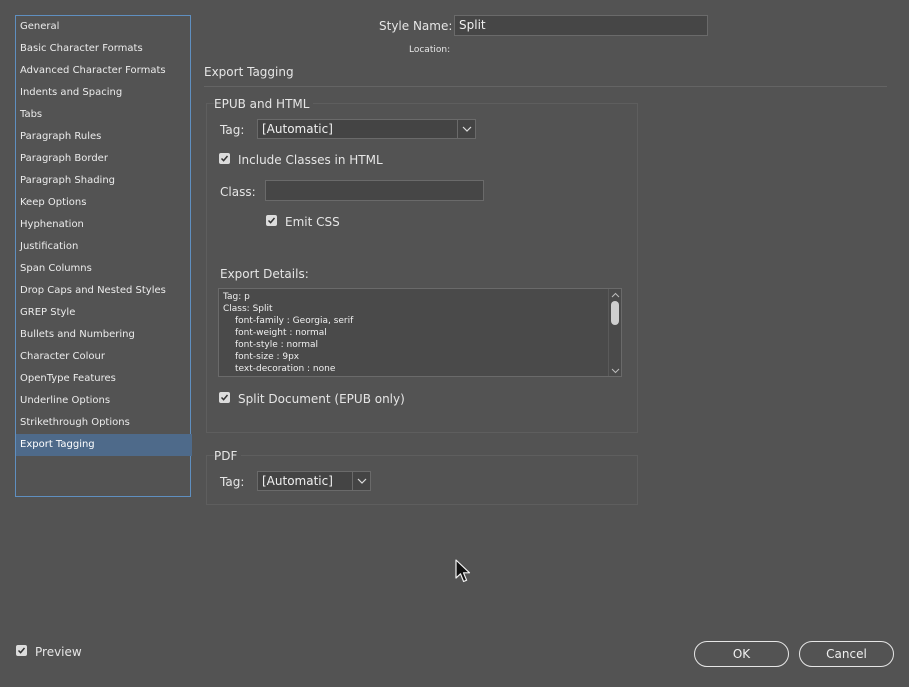 This screenshot has height=687, width=909. I want to click on sidebar-item-character-colour: Character Colour, so click(104, 357).